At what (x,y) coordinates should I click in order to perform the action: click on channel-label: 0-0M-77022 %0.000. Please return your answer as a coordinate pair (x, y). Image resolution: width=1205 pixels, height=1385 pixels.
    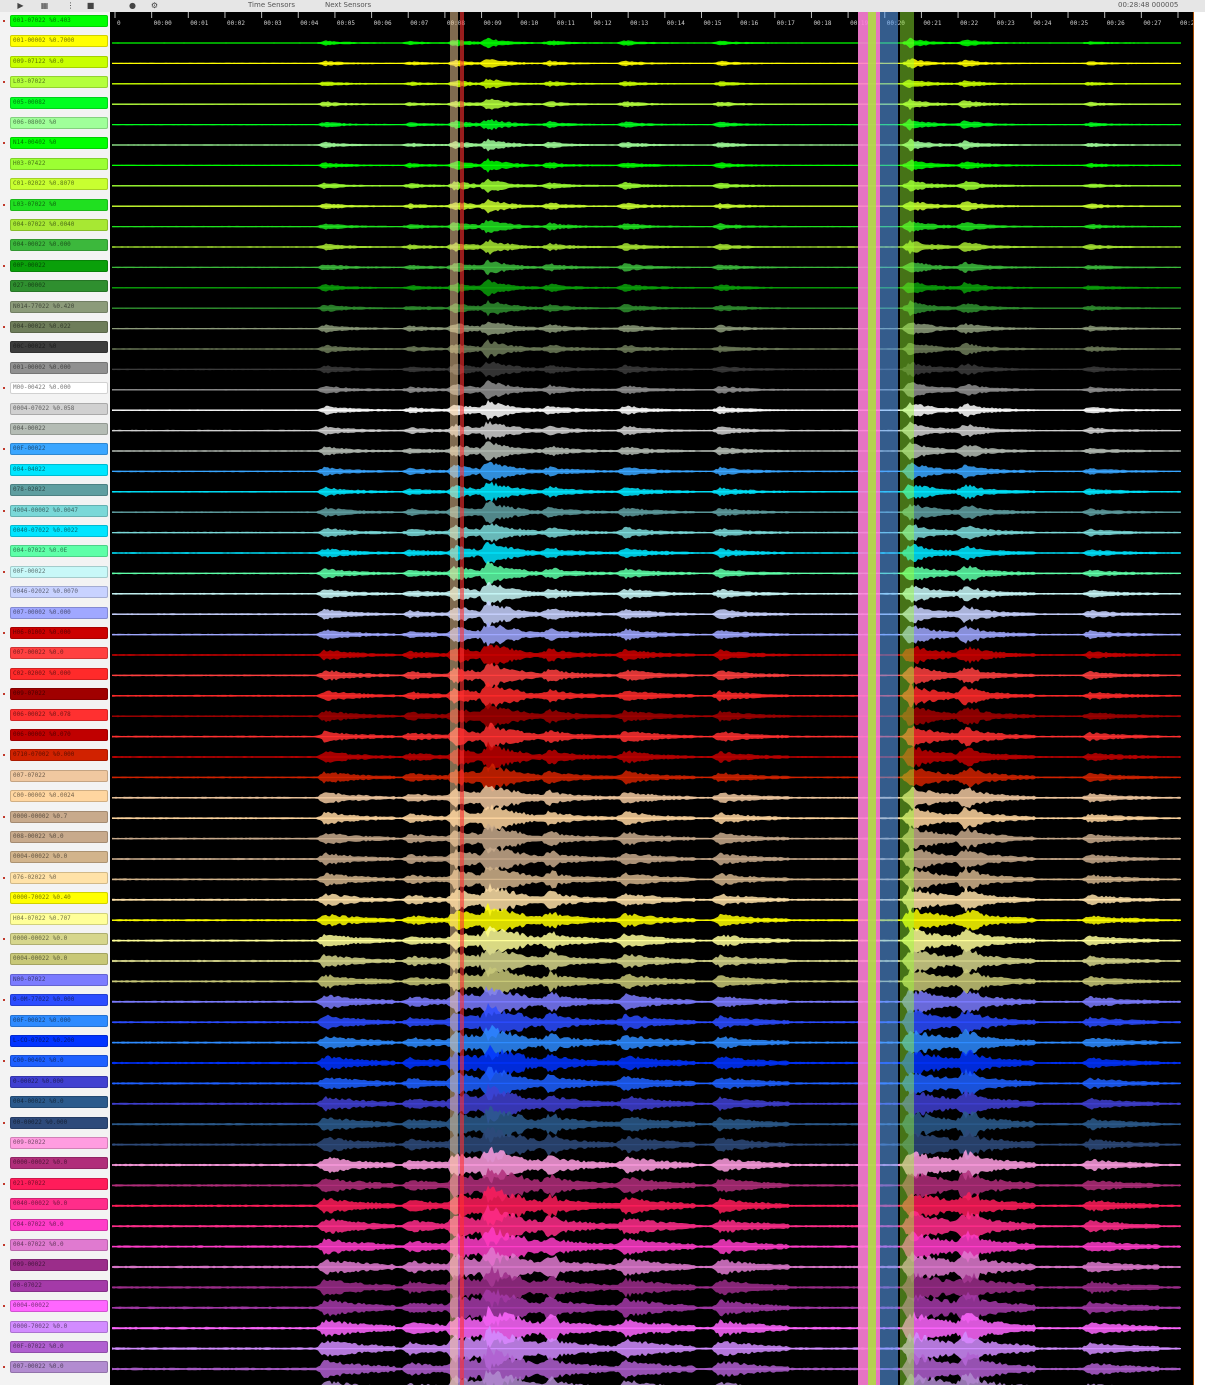
    Looking at the image, I should click on (59, 1000).